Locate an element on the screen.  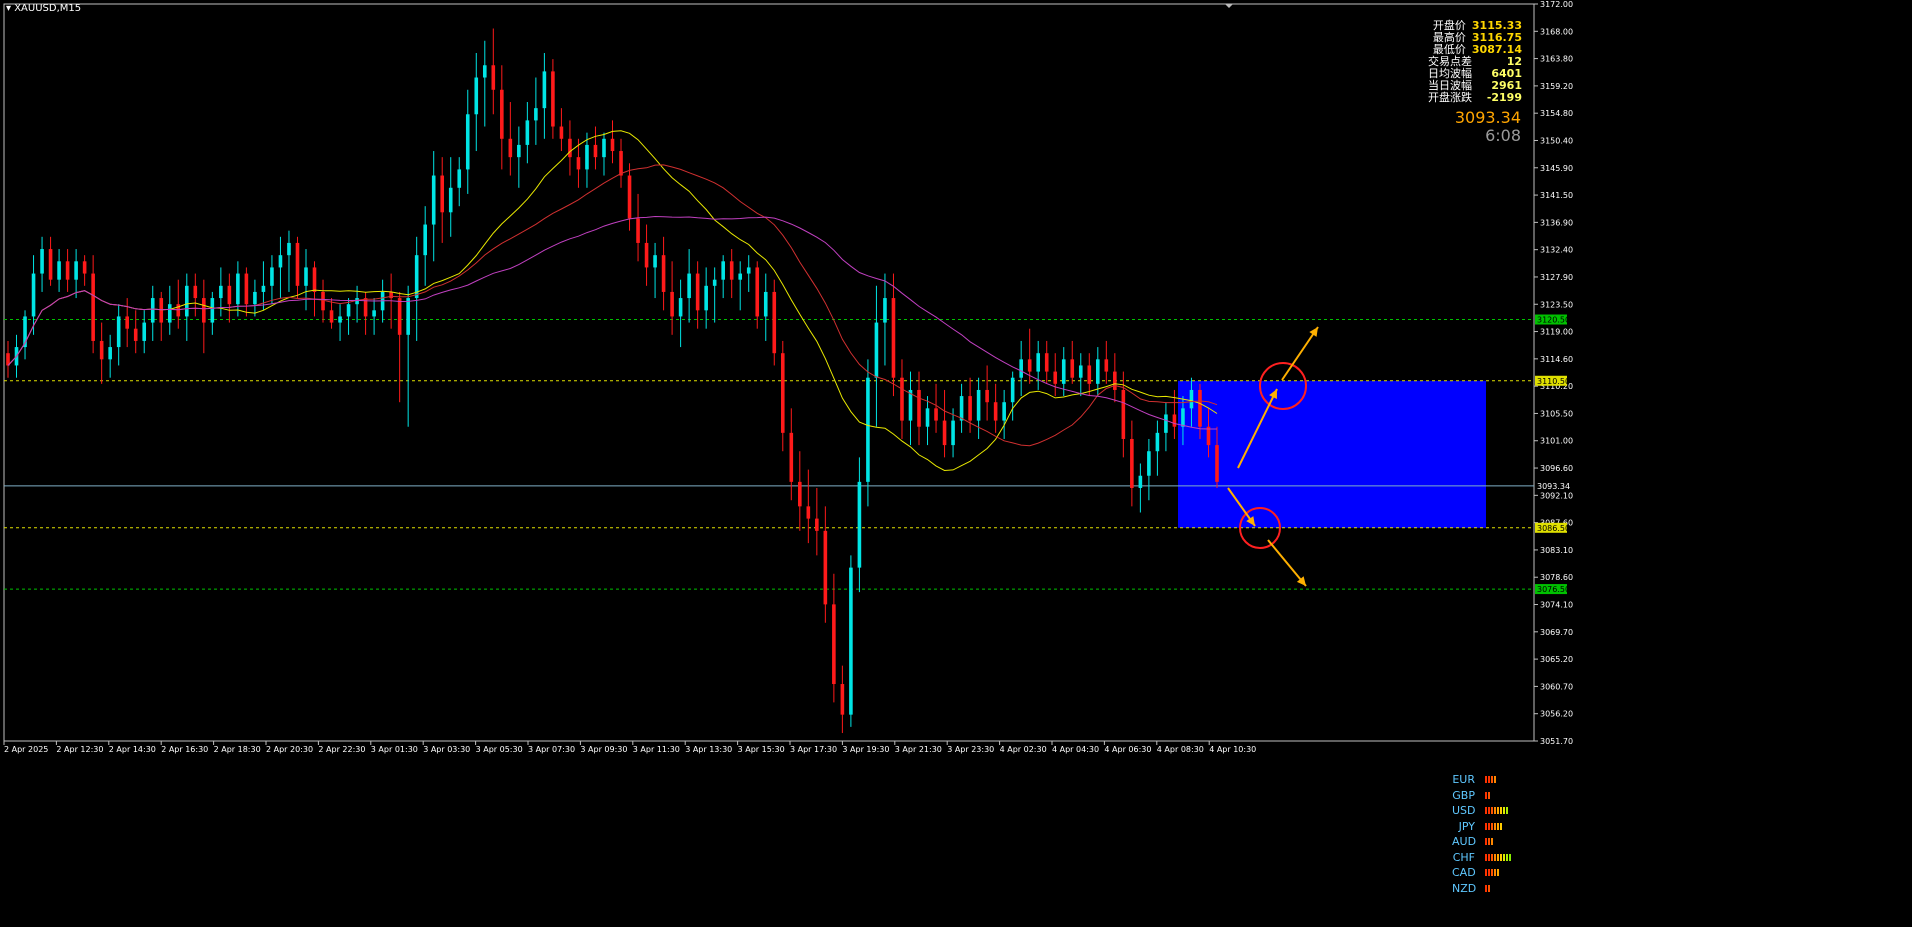
currency-name: NZD is located at coordinates (1464, 888).